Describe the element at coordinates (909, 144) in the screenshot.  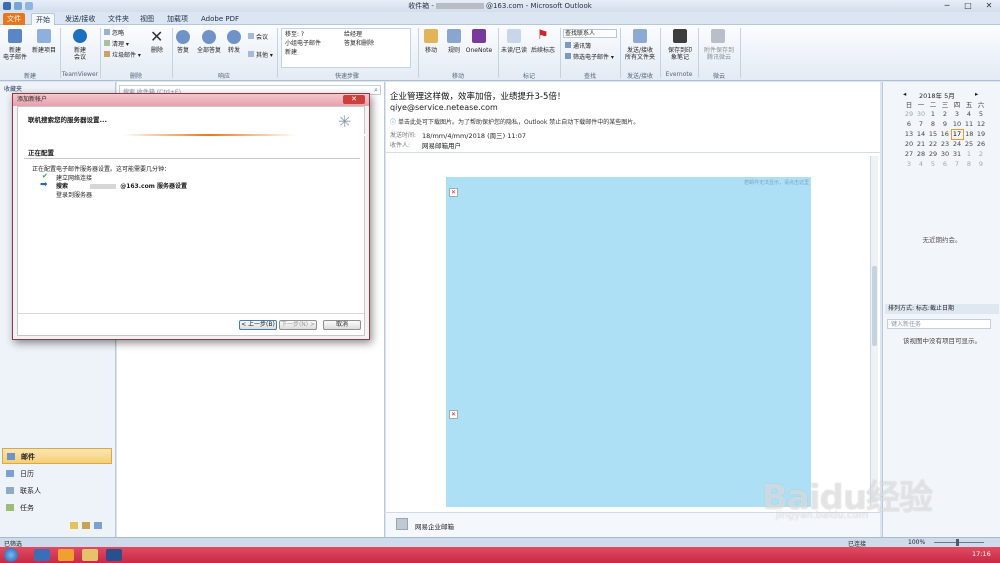
I see `calendar-day: 20` at that location.